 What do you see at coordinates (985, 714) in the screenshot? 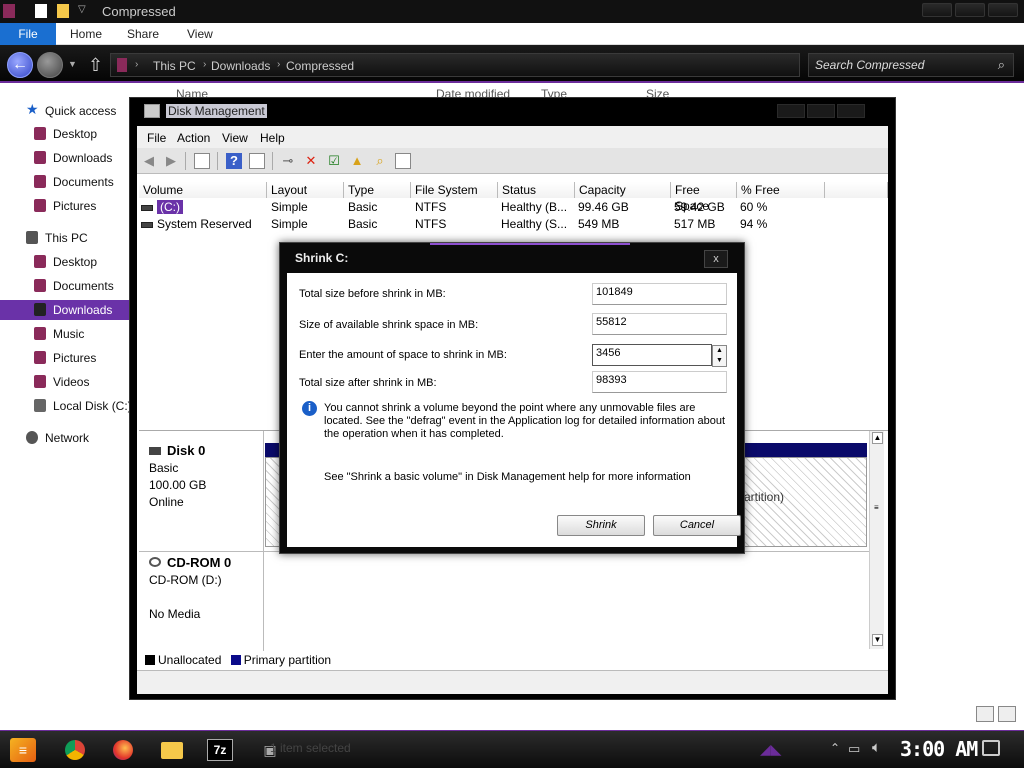
I see `details-view-icon` at bounding box center [985, 714].